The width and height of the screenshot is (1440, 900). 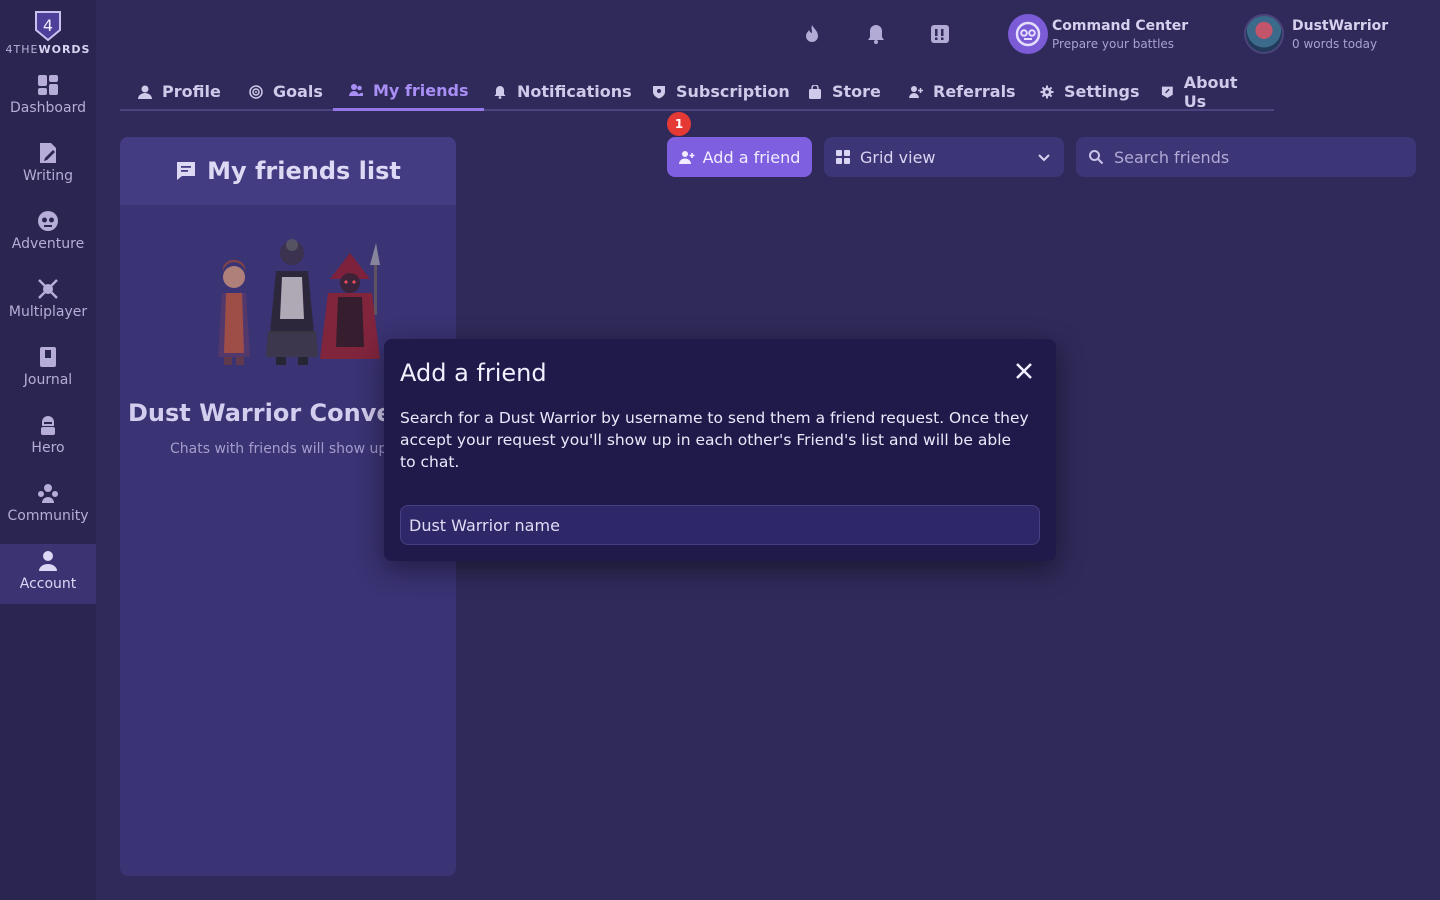 What do you see at coordinates (48, 425) in the screenshot?
I see `hero-icon` at bounding box center [48, 425].